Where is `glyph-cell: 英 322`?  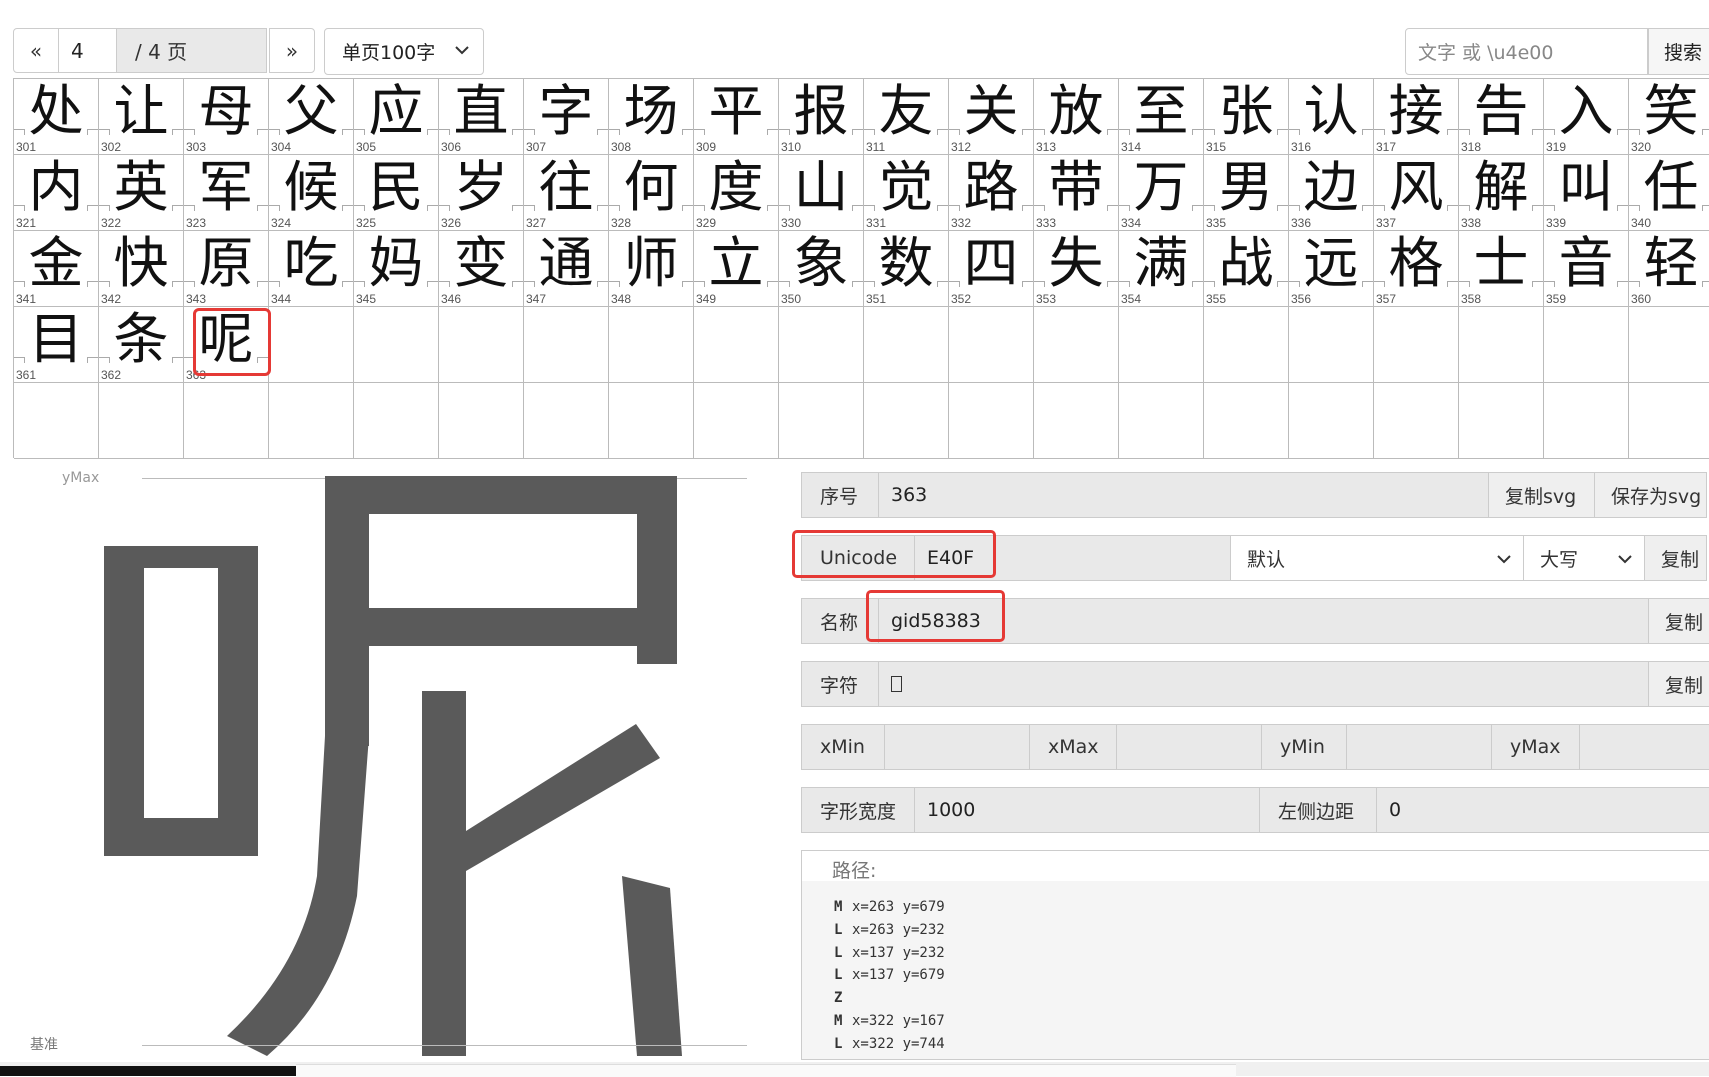 glyph-cell: 英 322 is located at coordinates (141, 193).